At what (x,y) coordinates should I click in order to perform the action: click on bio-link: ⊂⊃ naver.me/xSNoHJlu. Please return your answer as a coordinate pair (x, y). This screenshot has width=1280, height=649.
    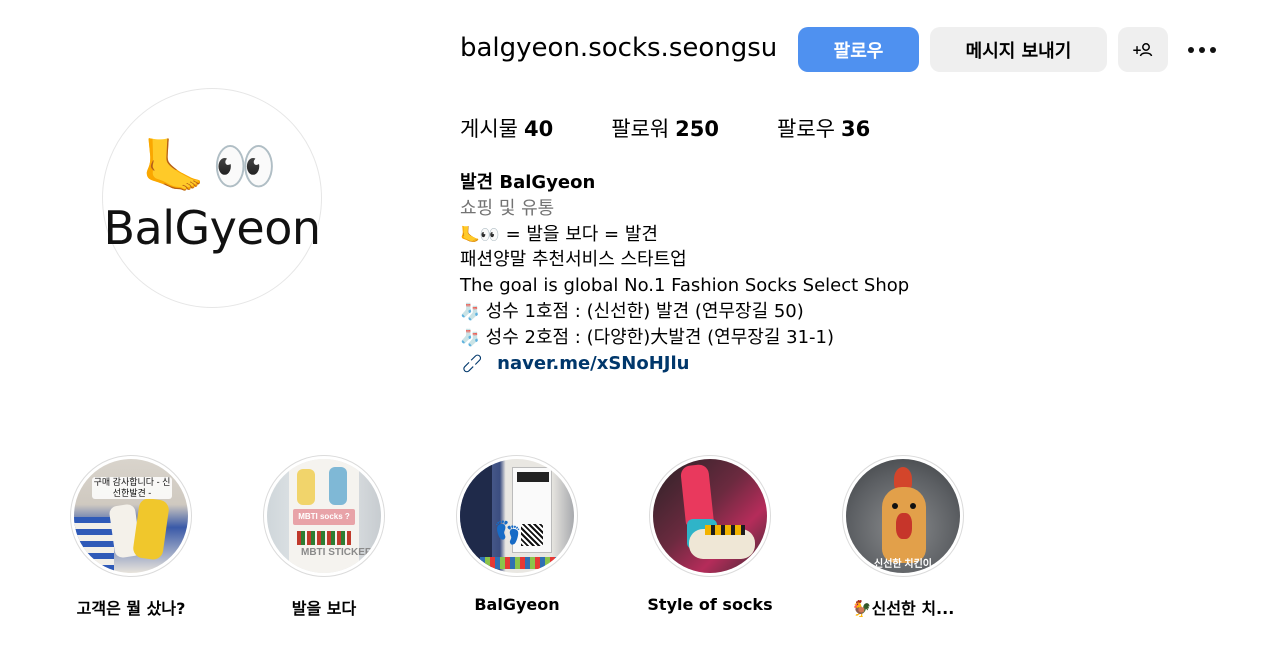
    Looking at the image, I should click on (683, 363).